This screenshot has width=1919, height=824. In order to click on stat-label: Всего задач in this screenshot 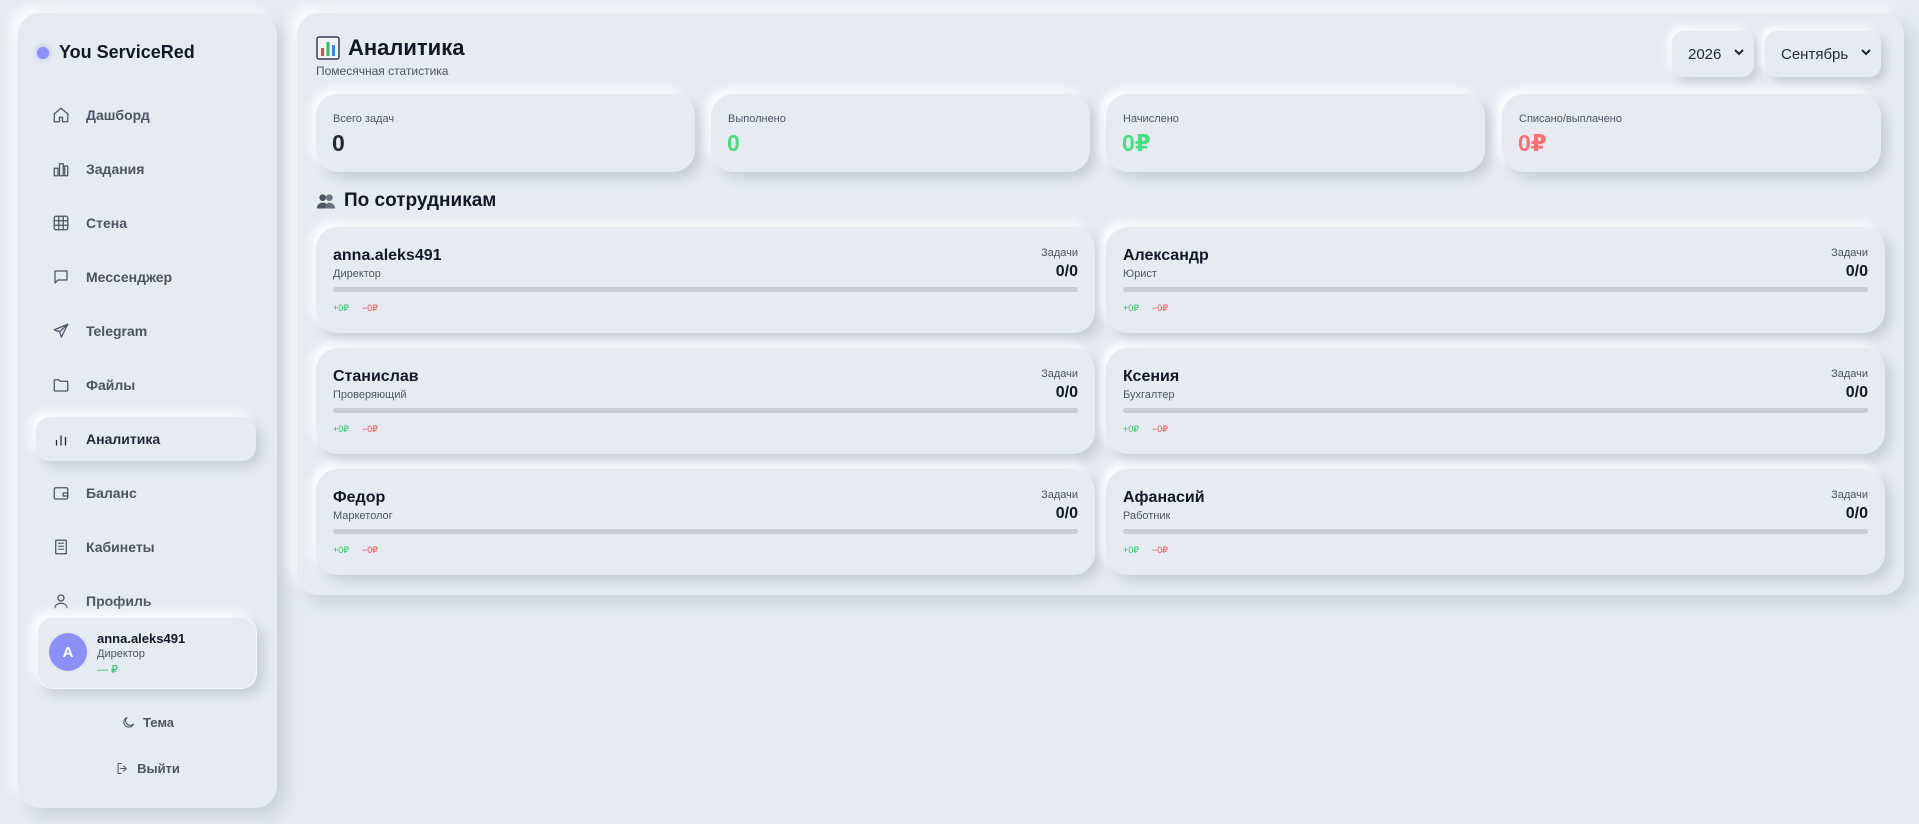, I will do `click(364, 119)`.